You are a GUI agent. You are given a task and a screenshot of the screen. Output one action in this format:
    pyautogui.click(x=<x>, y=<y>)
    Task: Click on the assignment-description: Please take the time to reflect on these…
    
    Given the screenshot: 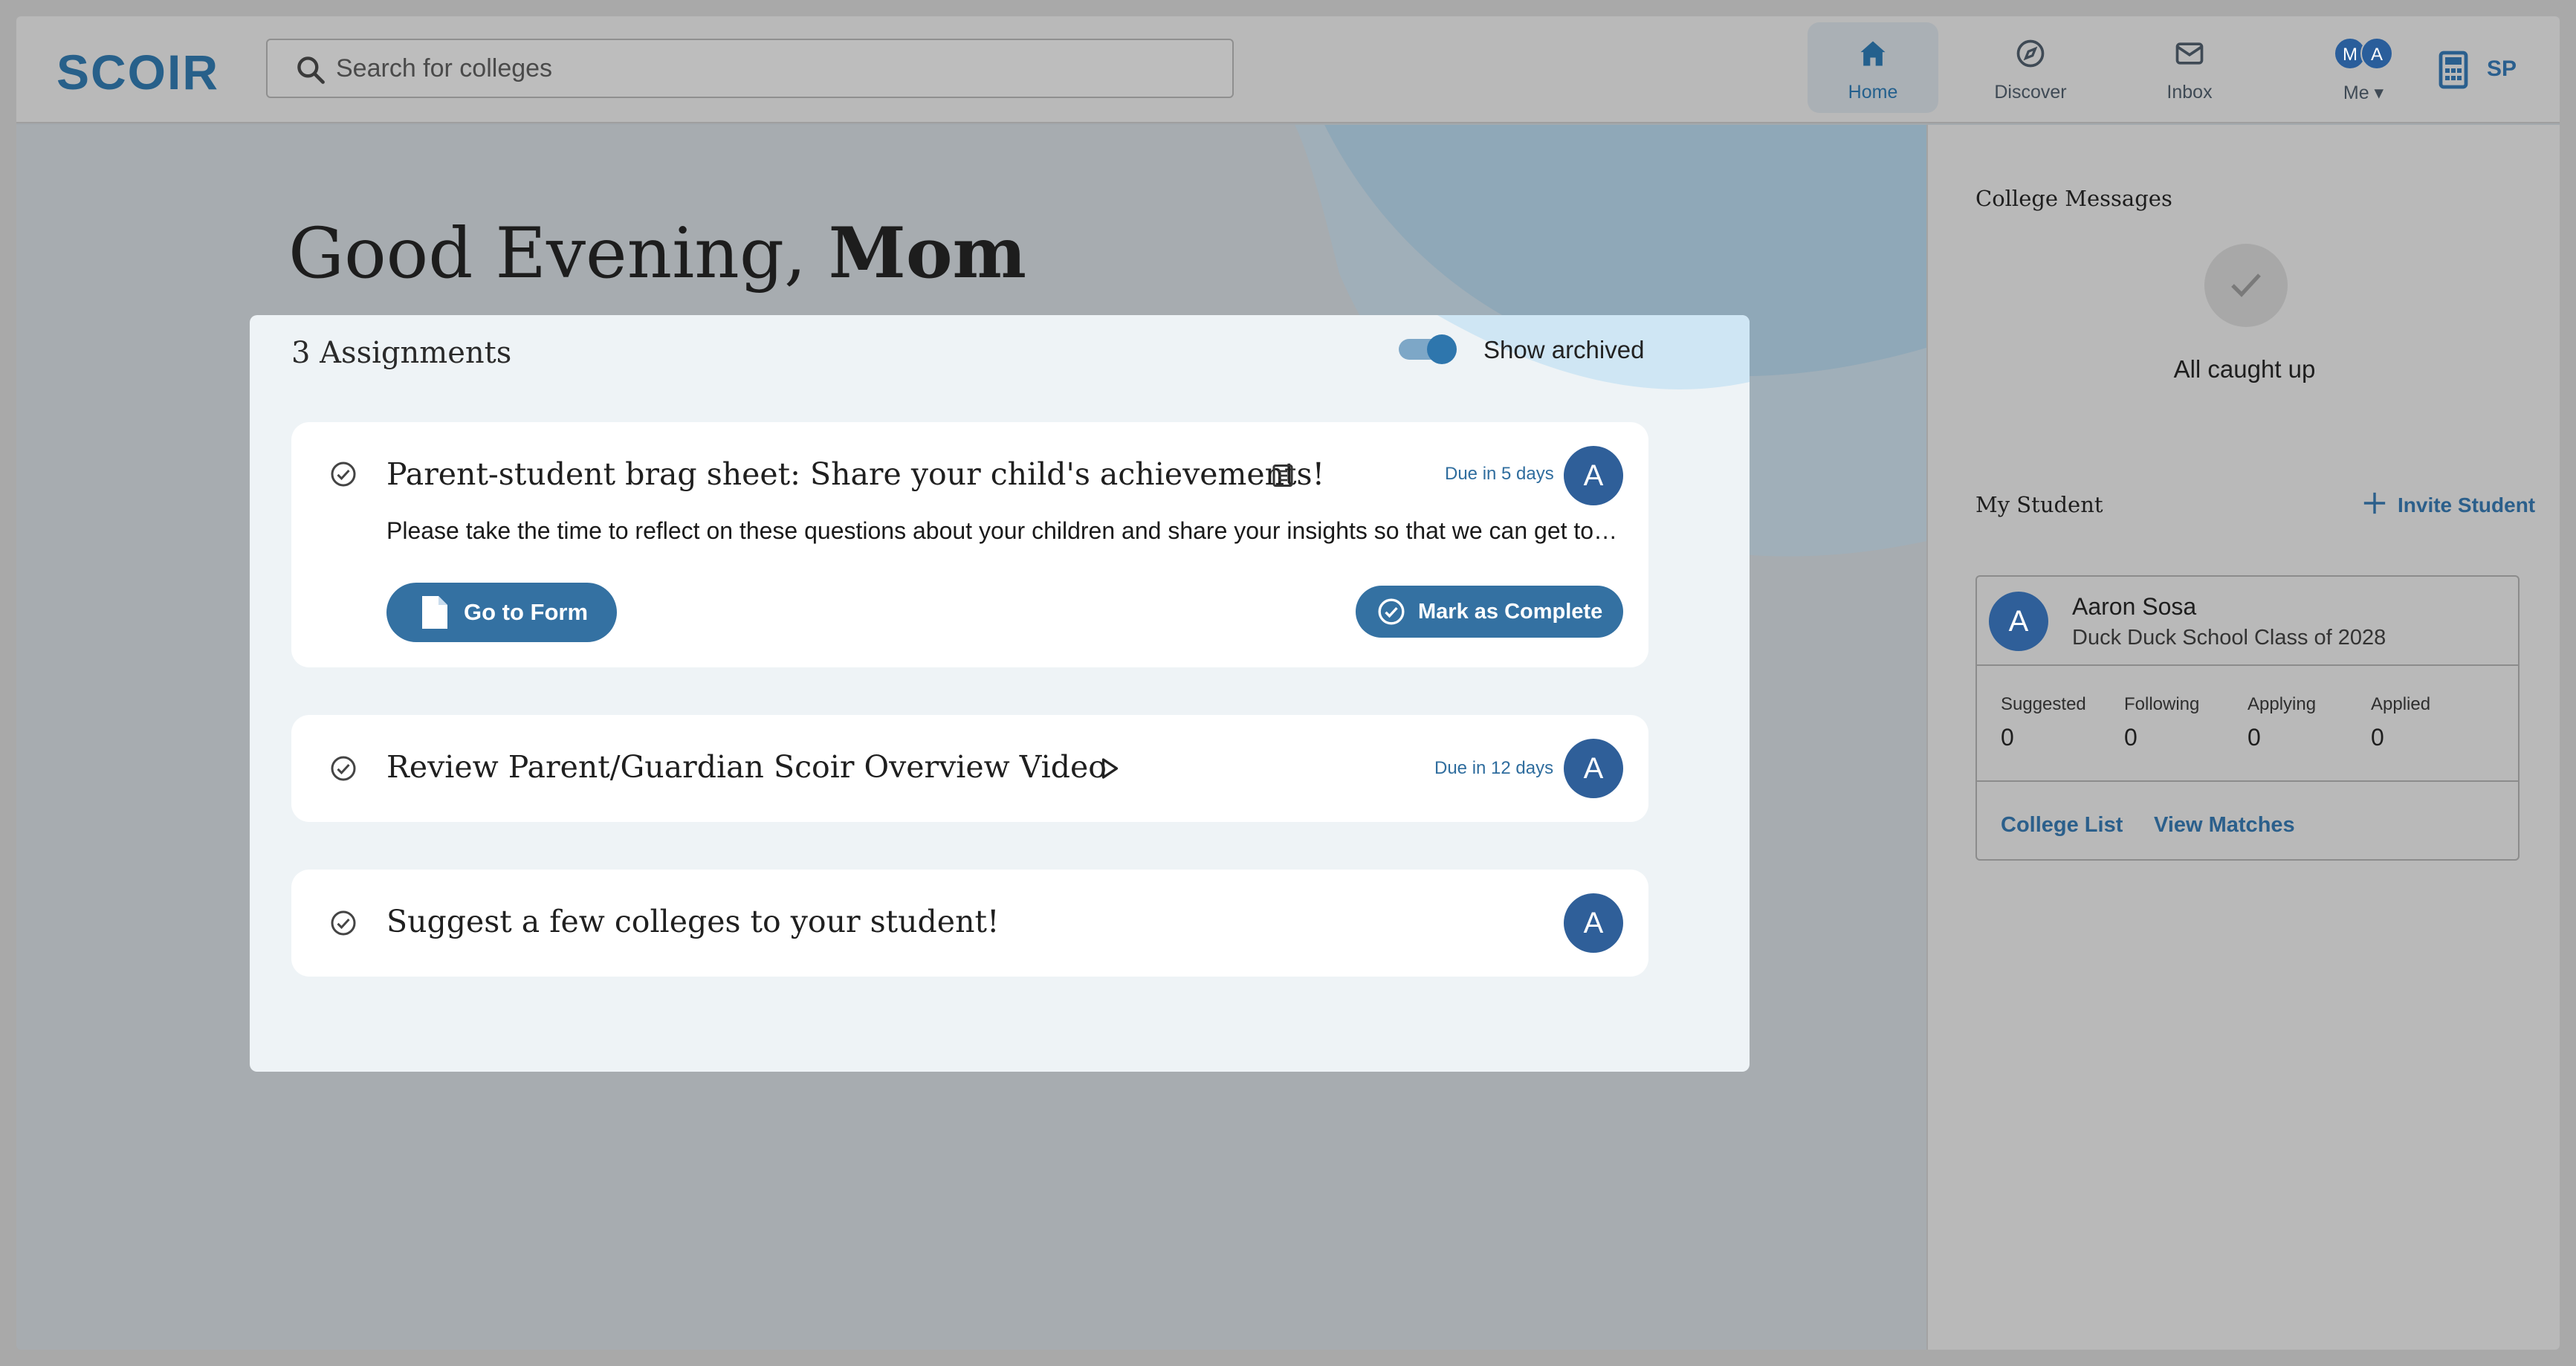 What is the action you would take?
    pyautogui.click(x=1003, y=530)
    